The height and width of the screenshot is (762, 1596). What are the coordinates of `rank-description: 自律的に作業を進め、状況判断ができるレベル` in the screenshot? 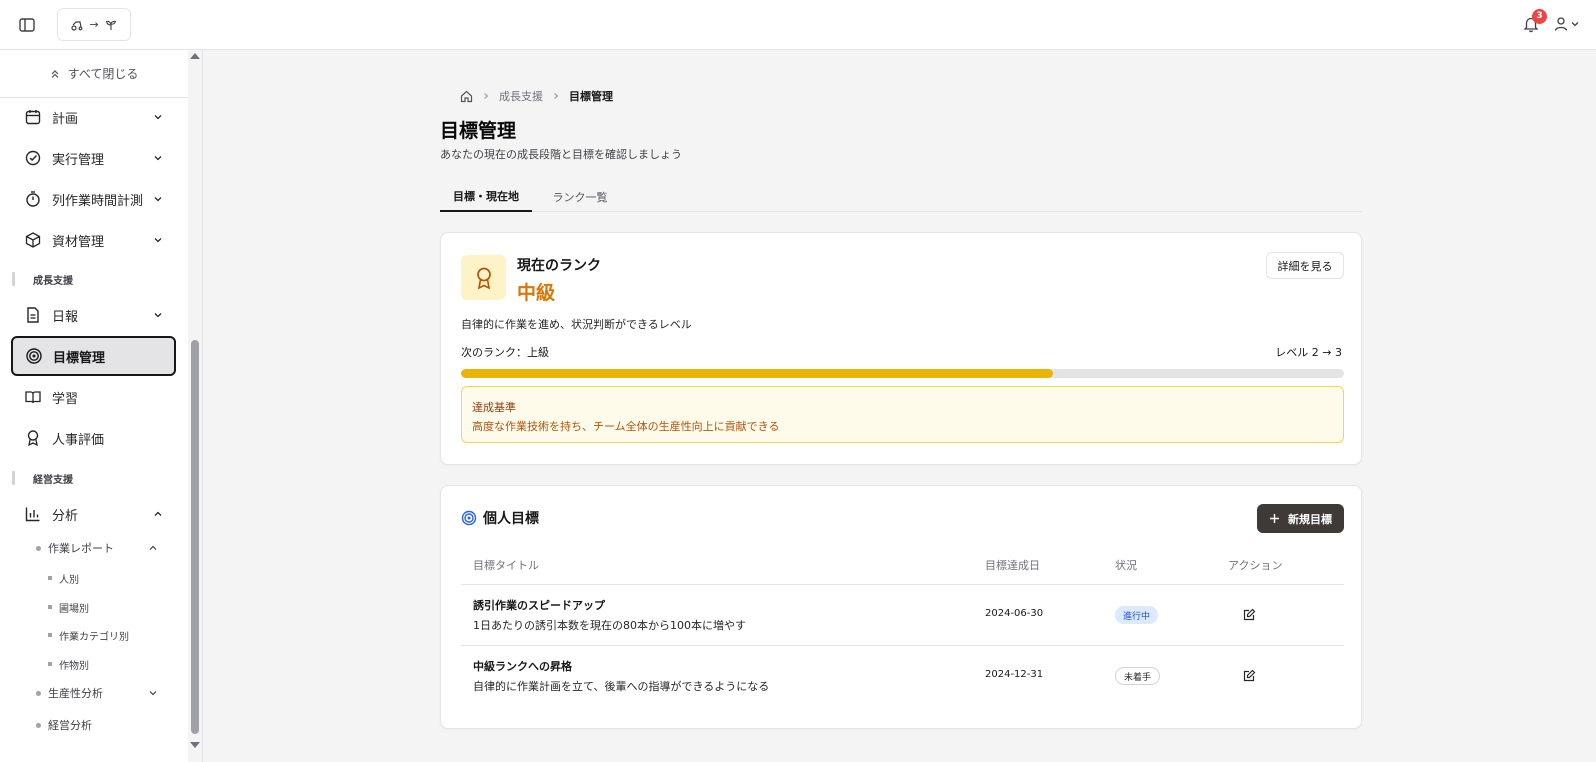 It's located at (576, 324).